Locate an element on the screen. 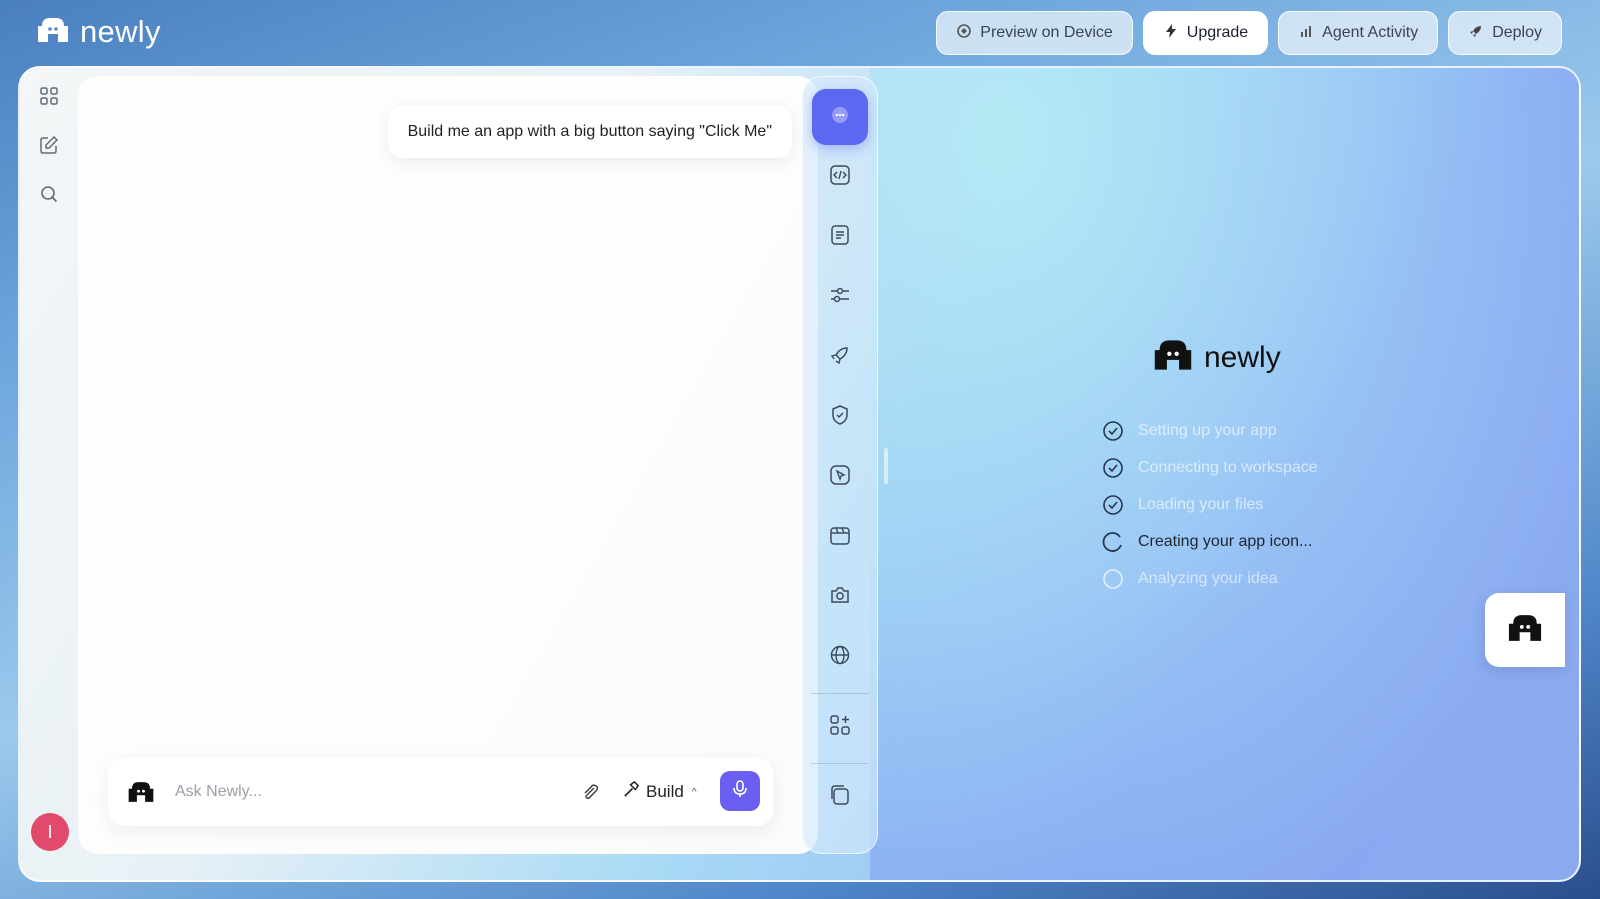  edit-icon is located at coordinates (49, 145).